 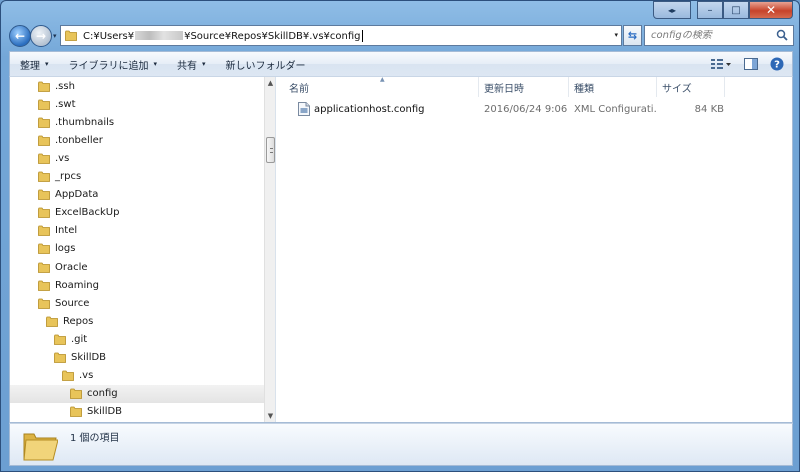 I want to click on forward-button: →, so click(x=41, y=36).